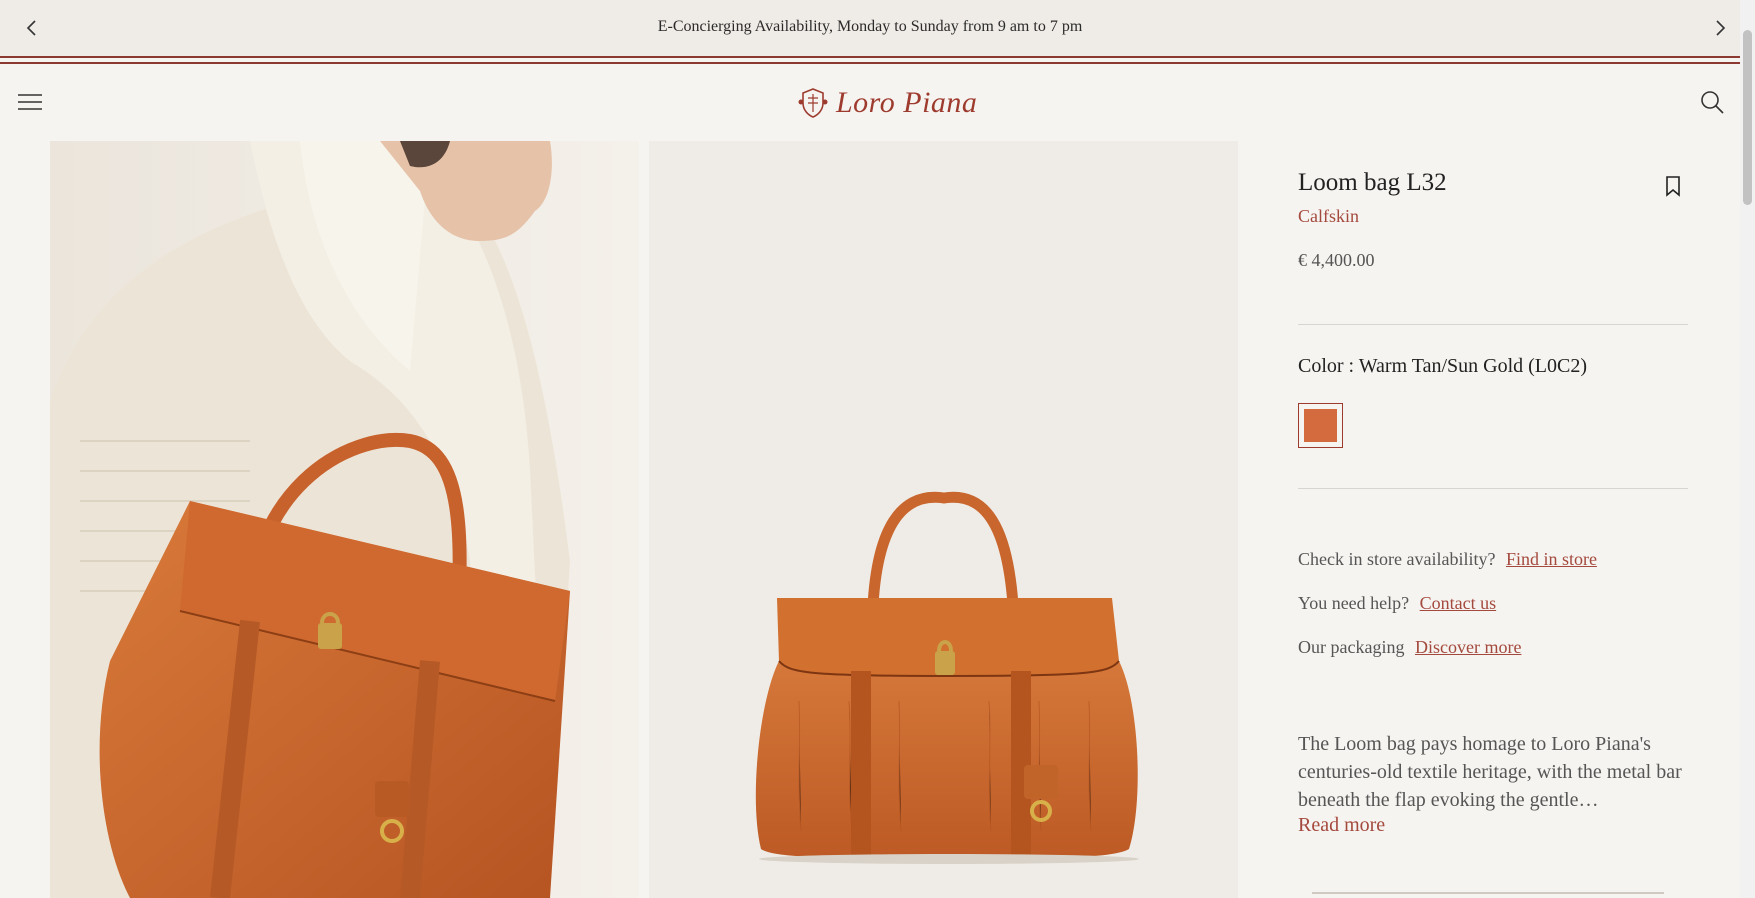 The height and width of the screenshot is (898, 1755). What do you see at coordinates (1372, 182) in the screenshot?
I see `product-title: Loom bag L32` at bounding box center [1372, 182].